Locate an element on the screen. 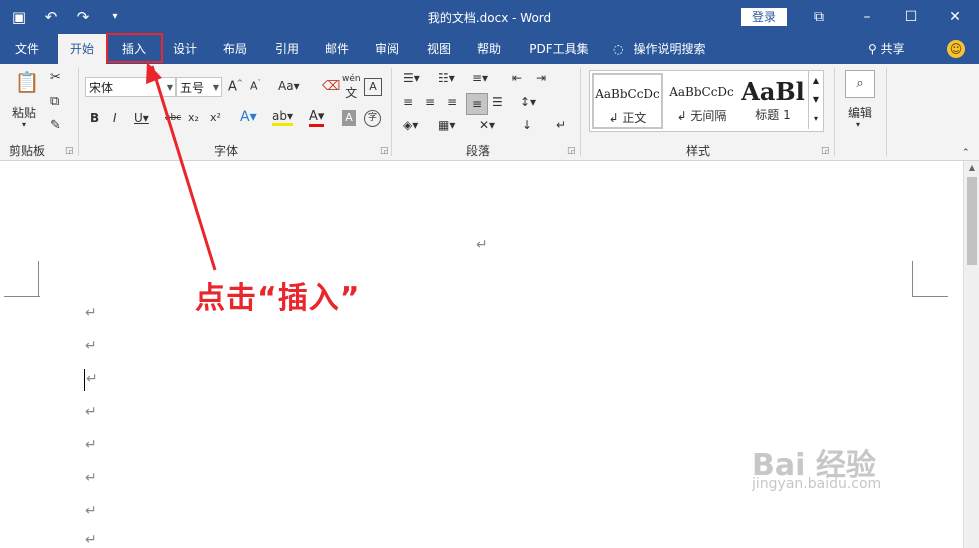  baidu-watermark: Bai 经验 jingyan.baidu.com is located at coordinates (816, 466).